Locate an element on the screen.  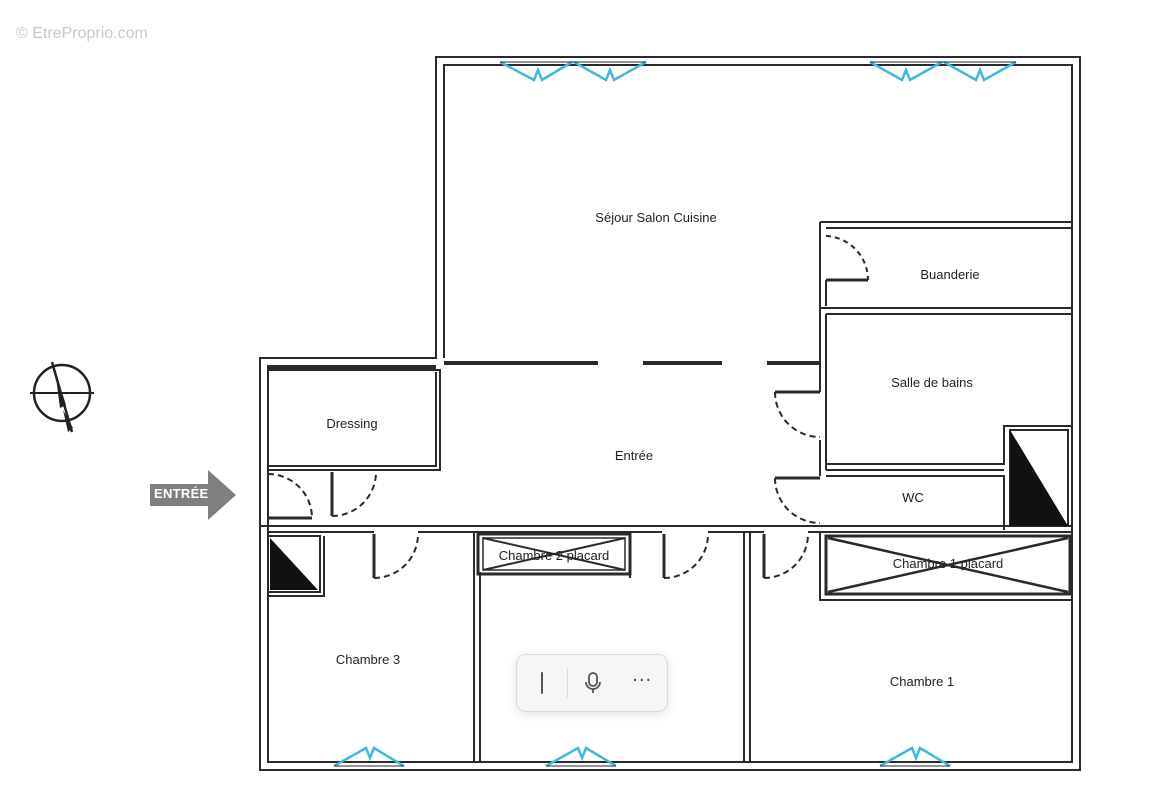
more-icon: ··· is located at coordinates (642, 680).